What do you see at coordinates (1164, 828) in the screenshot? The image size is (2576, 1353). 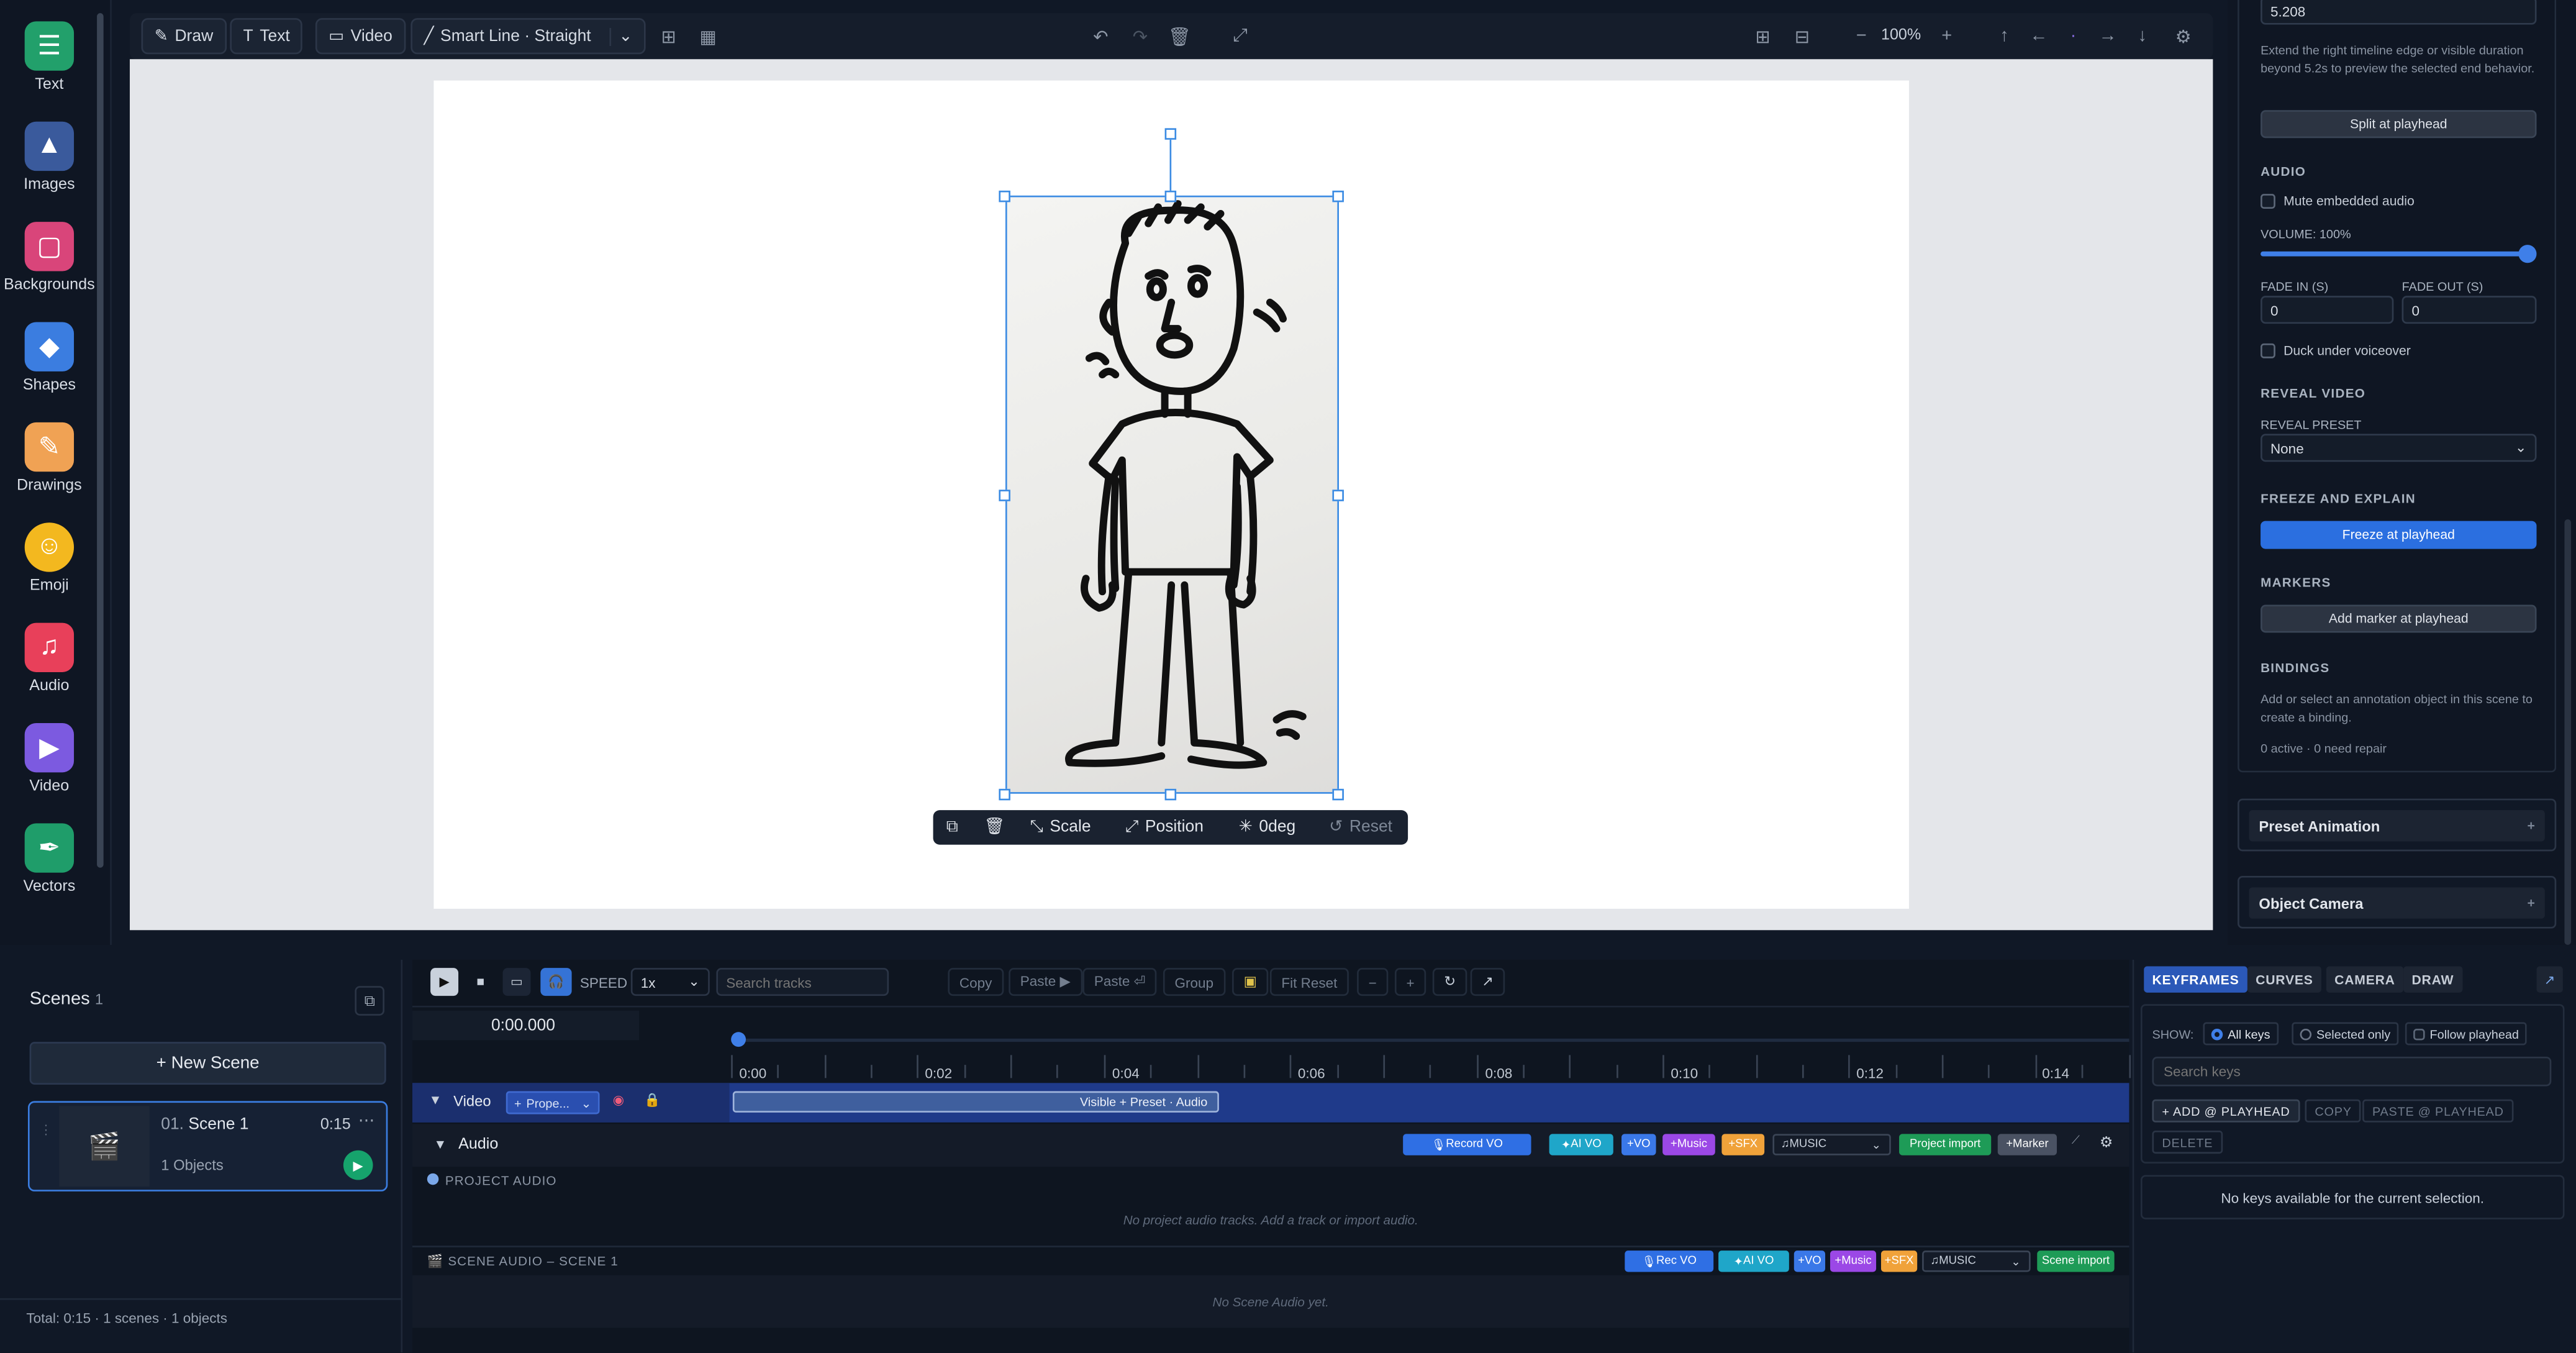 I see `position-button: ⤢ Position` at bounding box center [1164, 828].